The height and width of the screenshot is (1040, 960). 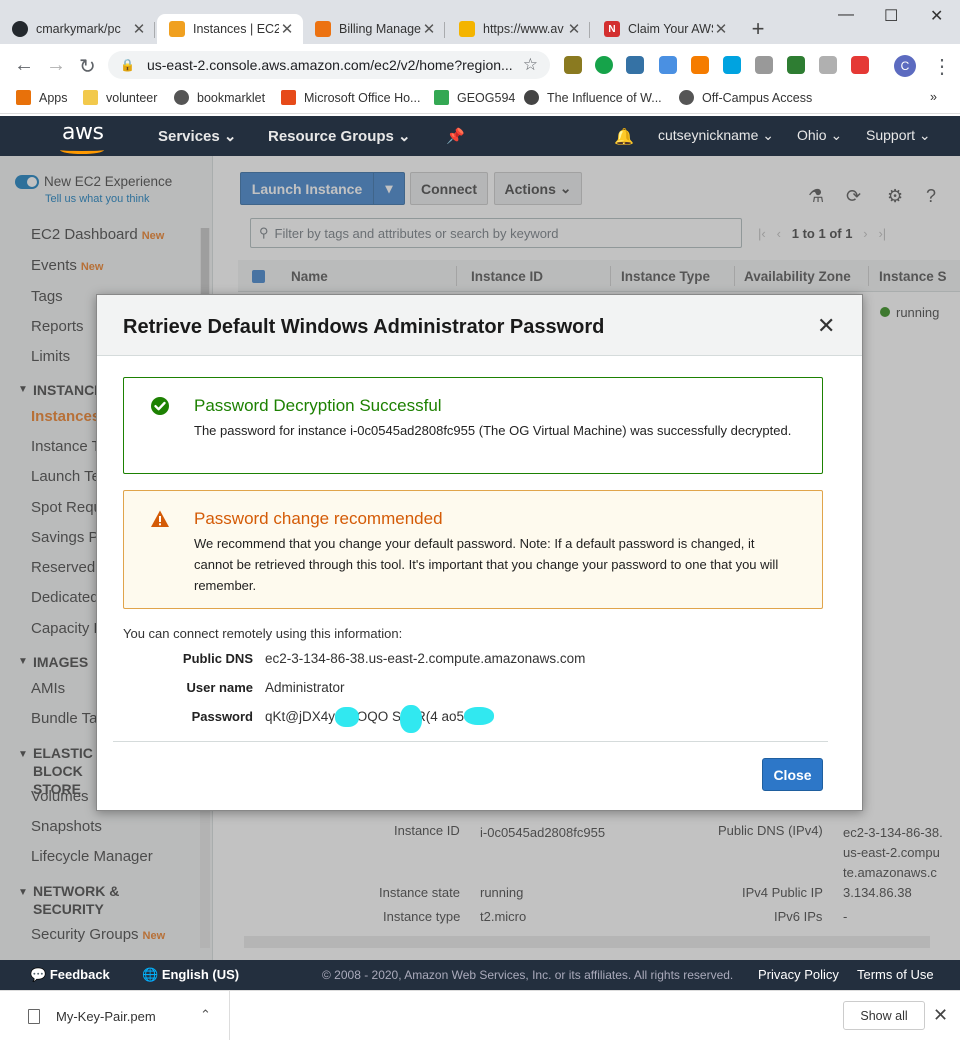 What do you see at coordinates (895, 974) in the screenshot?
I see `terms-of-use-link: Terms of Use` at bounding box center [895, 974].